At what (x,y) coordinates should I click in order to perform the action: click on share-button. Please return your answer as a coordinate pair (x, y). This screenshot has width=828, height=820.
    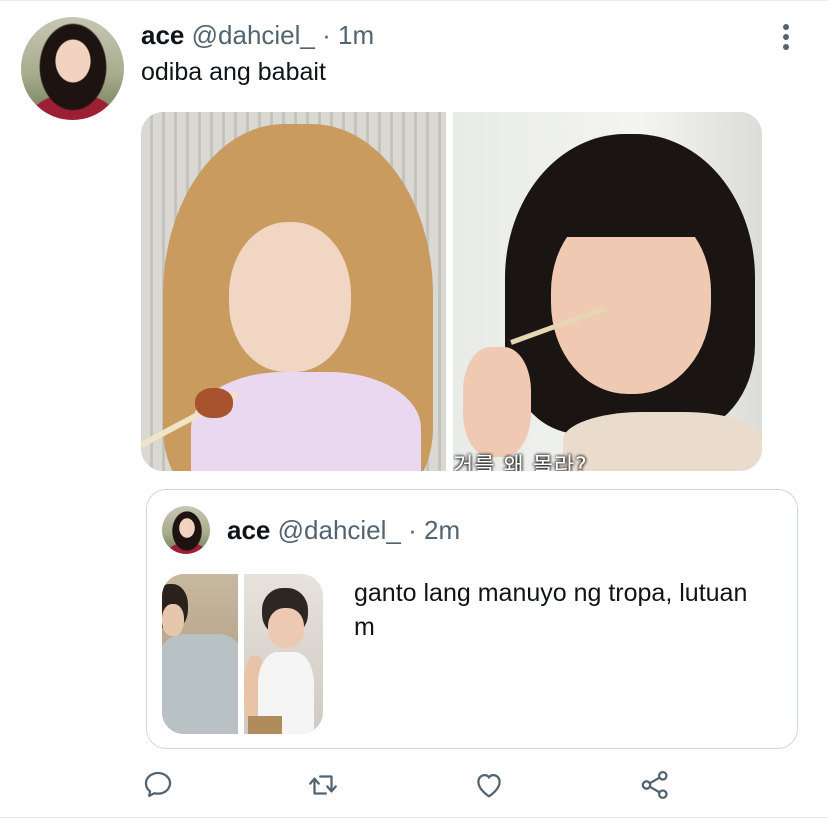
    Looking at the image, I should click on (655, 785).